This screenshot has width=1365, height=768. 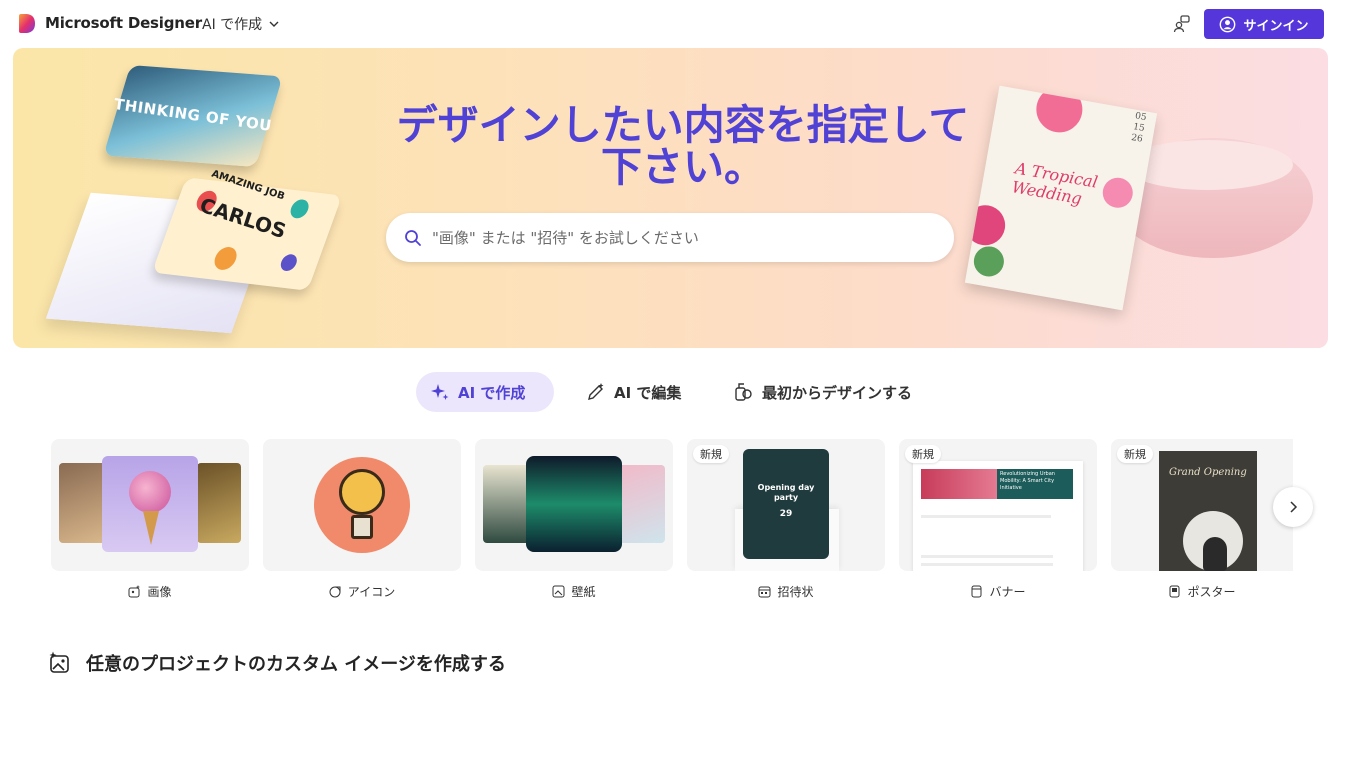 I want to click on category-poster: Grand Opening 新規 ポスター, so click(x=1202, y=520).